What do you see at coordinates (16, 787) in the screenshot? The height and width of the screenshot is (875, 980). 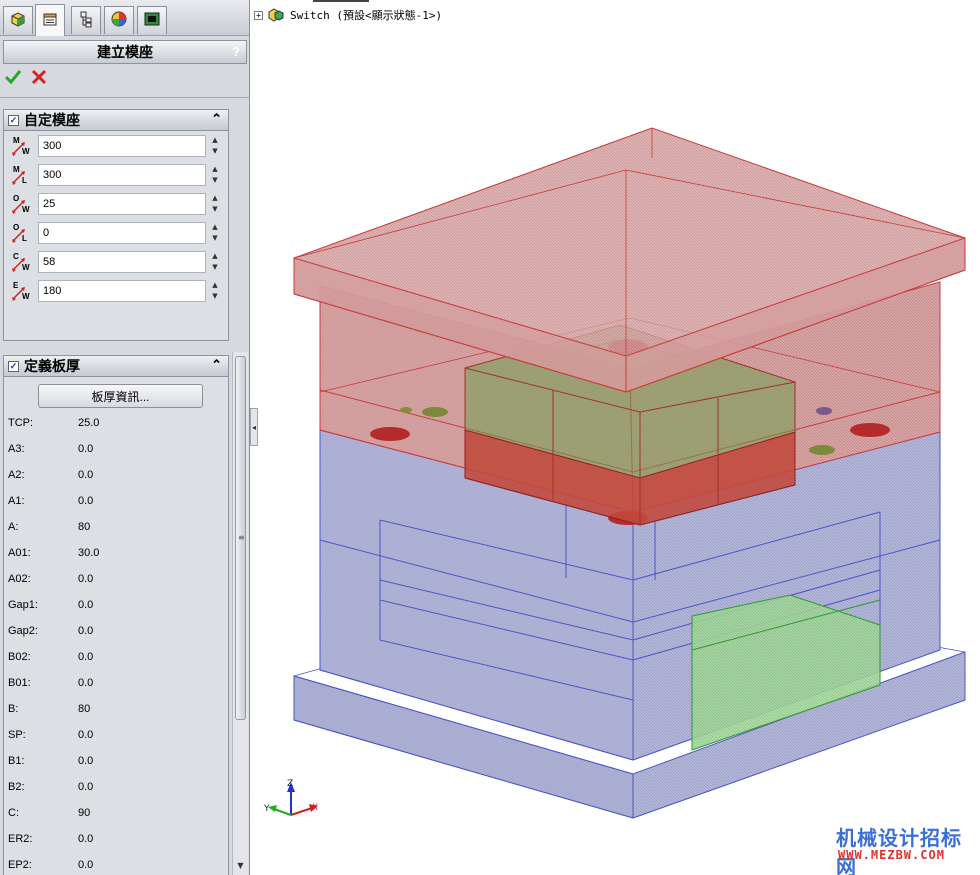 I see `thickness-key: B2:` at bounding box center [16, 787].